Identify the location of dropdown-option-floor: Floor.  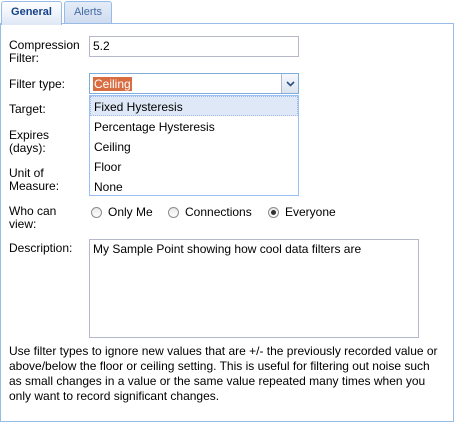
(194, 166).